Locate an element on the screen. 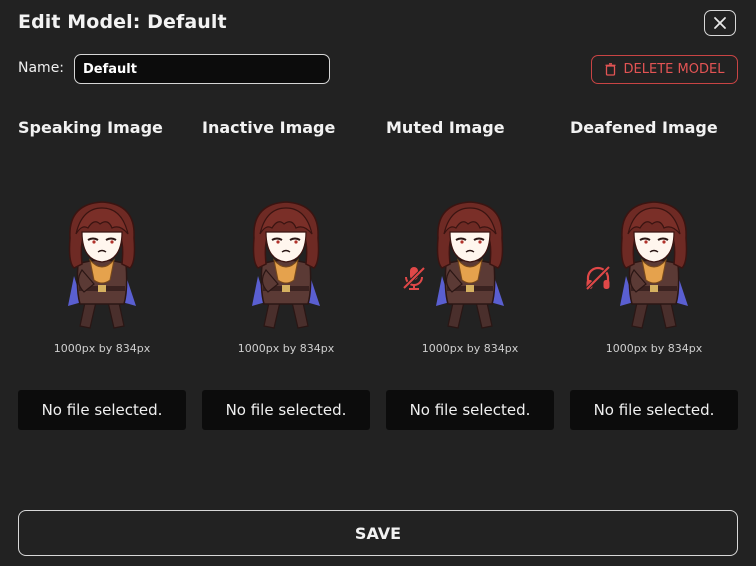 This screenshot has width=756, height=566. column-title: Muted Image is located at coordinates (445, 127).